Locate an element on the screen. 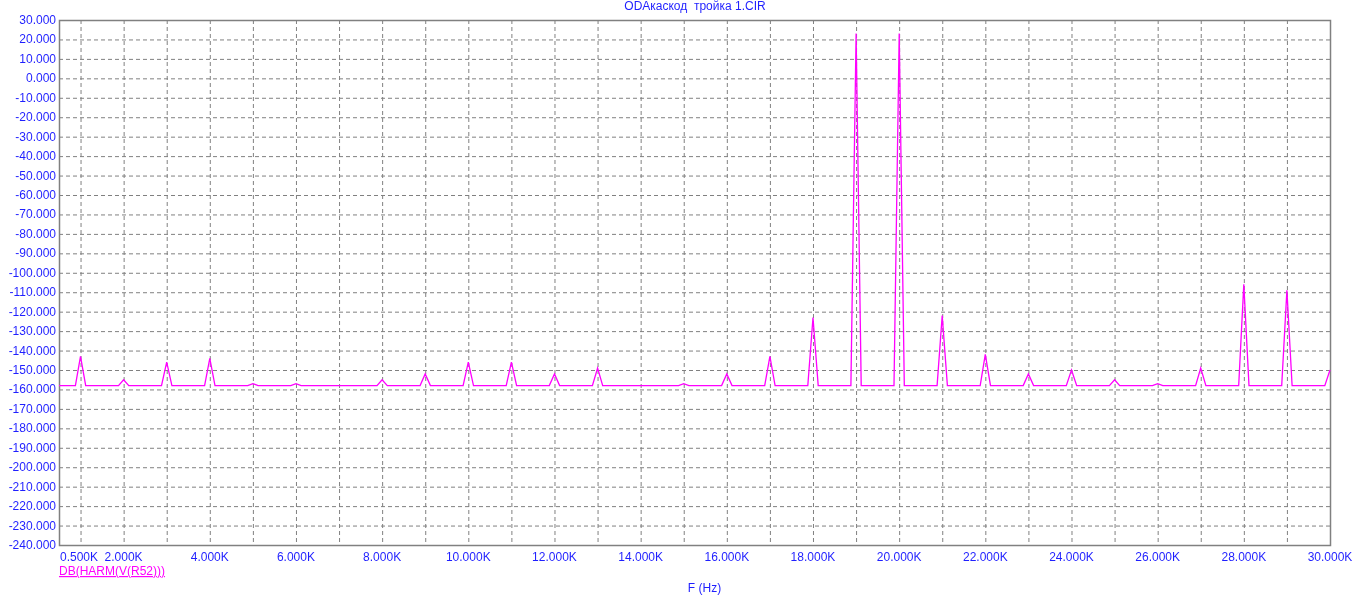 Image resolution: width=1362 pixels, height=604 pixels. x-tick-label: 22.000K is located at coordinates (985, 557).